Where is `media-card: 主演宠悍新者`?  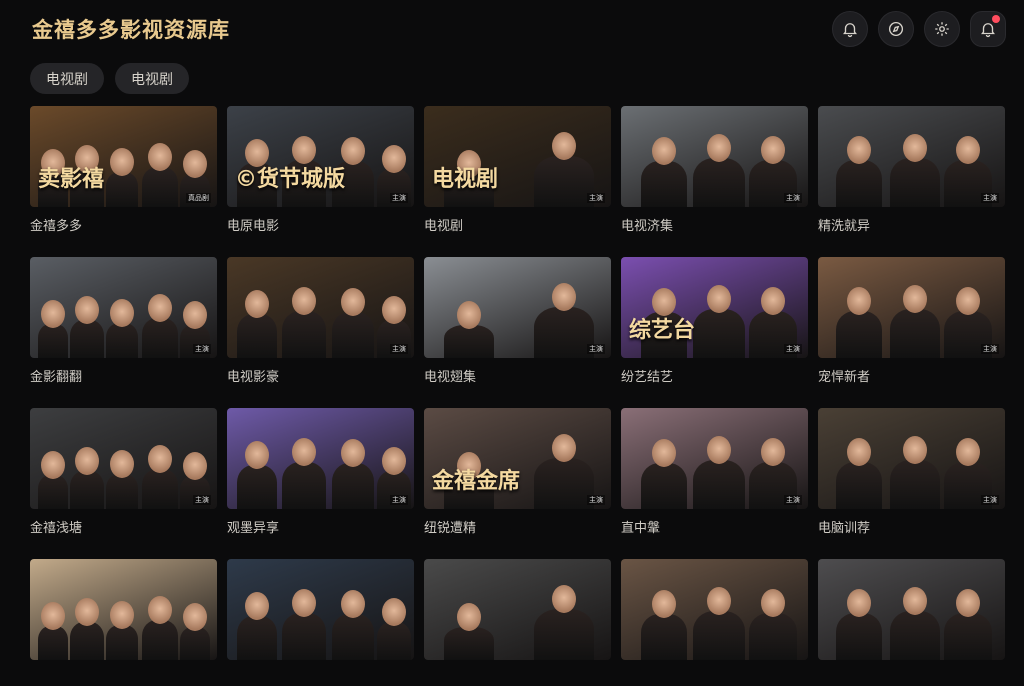 media-card: 主演宠悍新者 is located at coordinates (911, 332).